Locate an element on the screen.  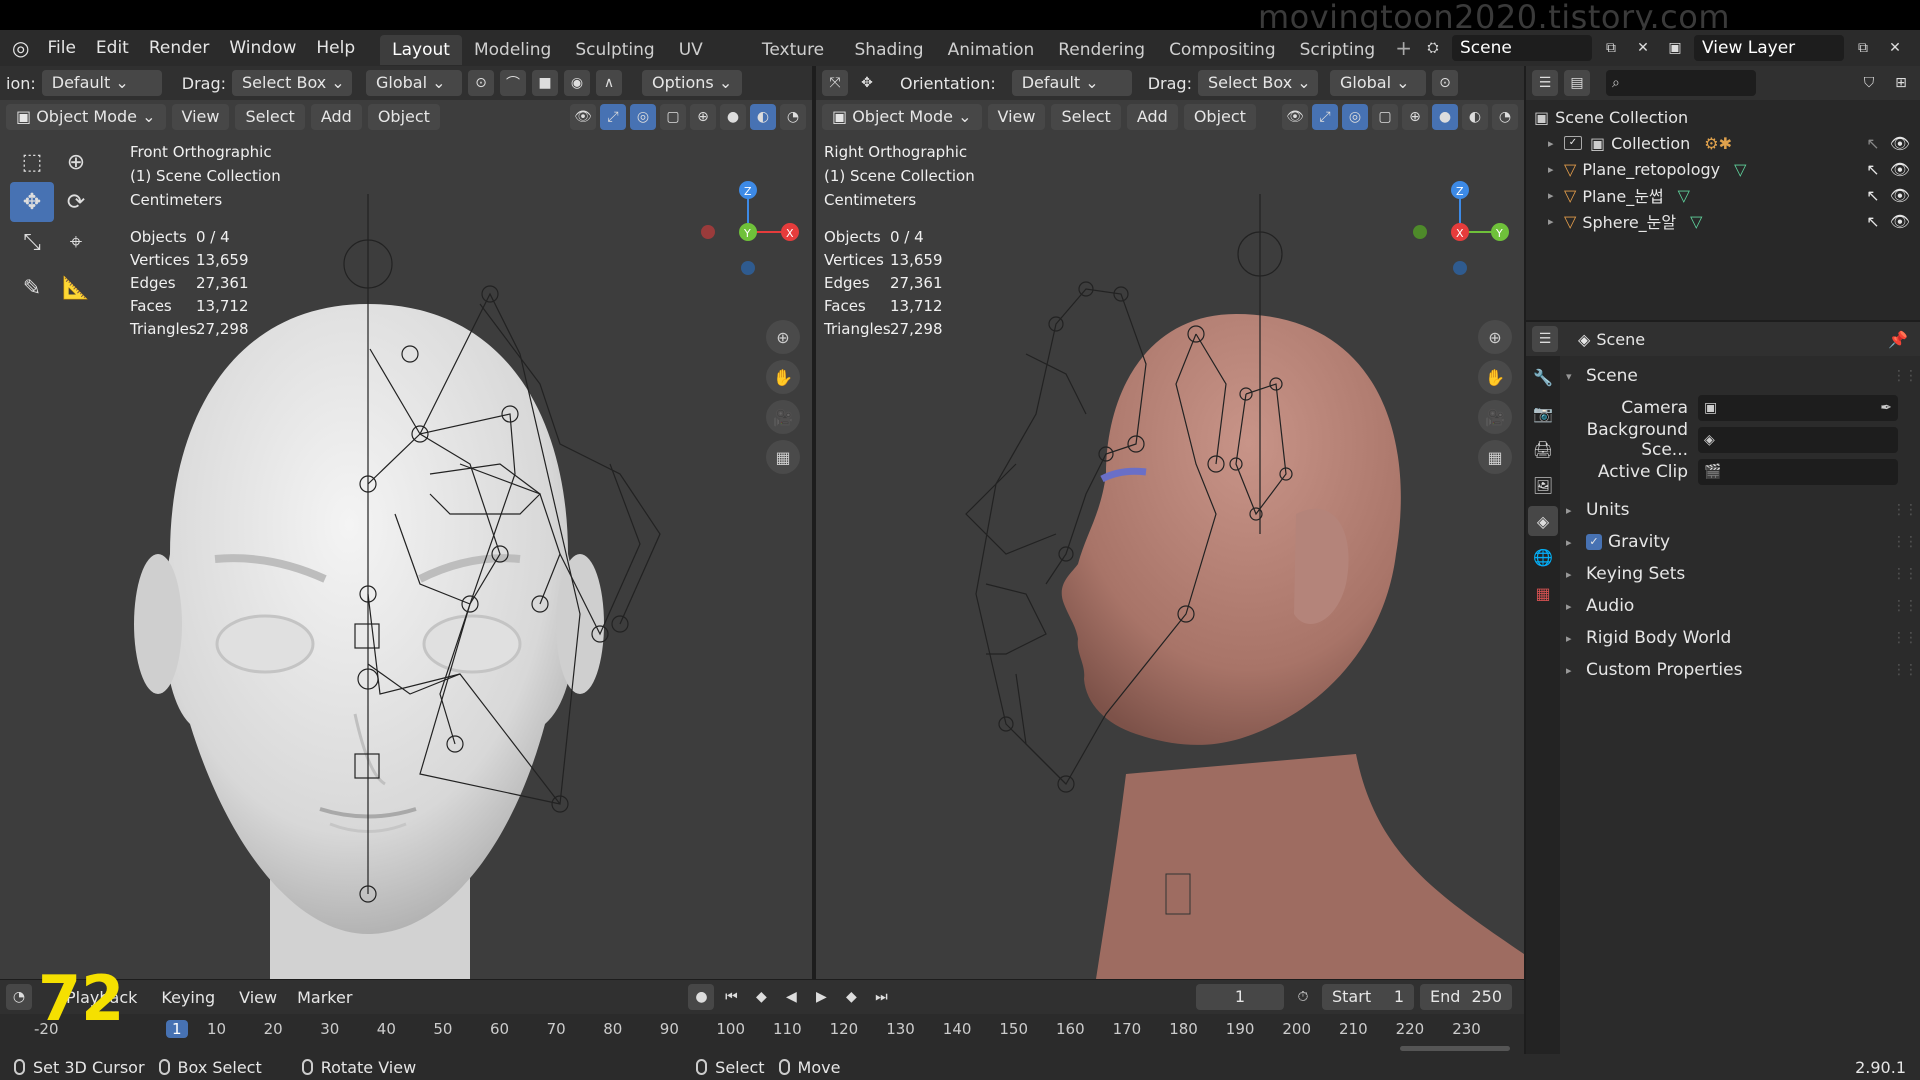
tab-texture-paint: Texture Paint is located at coordinates (796, 62).